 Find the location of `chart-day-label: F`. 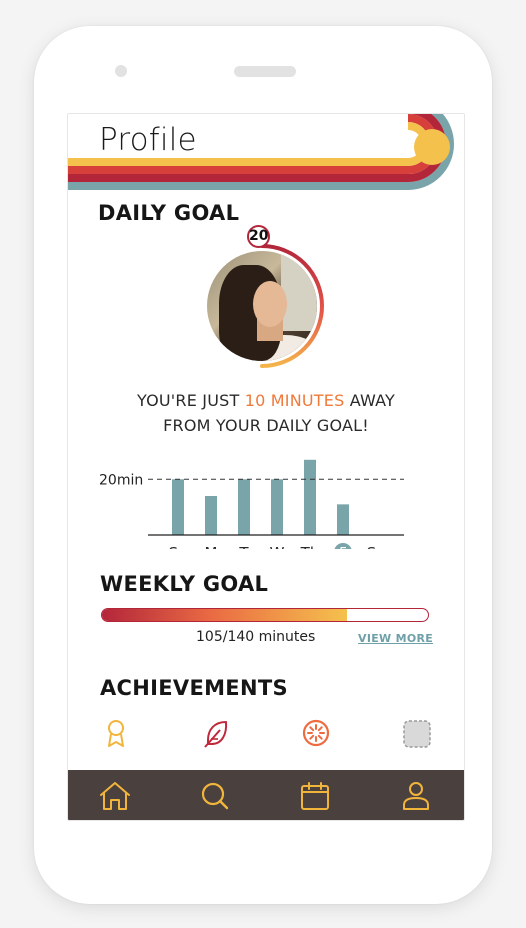

chart-day-label: F is located at coordinates (342, 547).